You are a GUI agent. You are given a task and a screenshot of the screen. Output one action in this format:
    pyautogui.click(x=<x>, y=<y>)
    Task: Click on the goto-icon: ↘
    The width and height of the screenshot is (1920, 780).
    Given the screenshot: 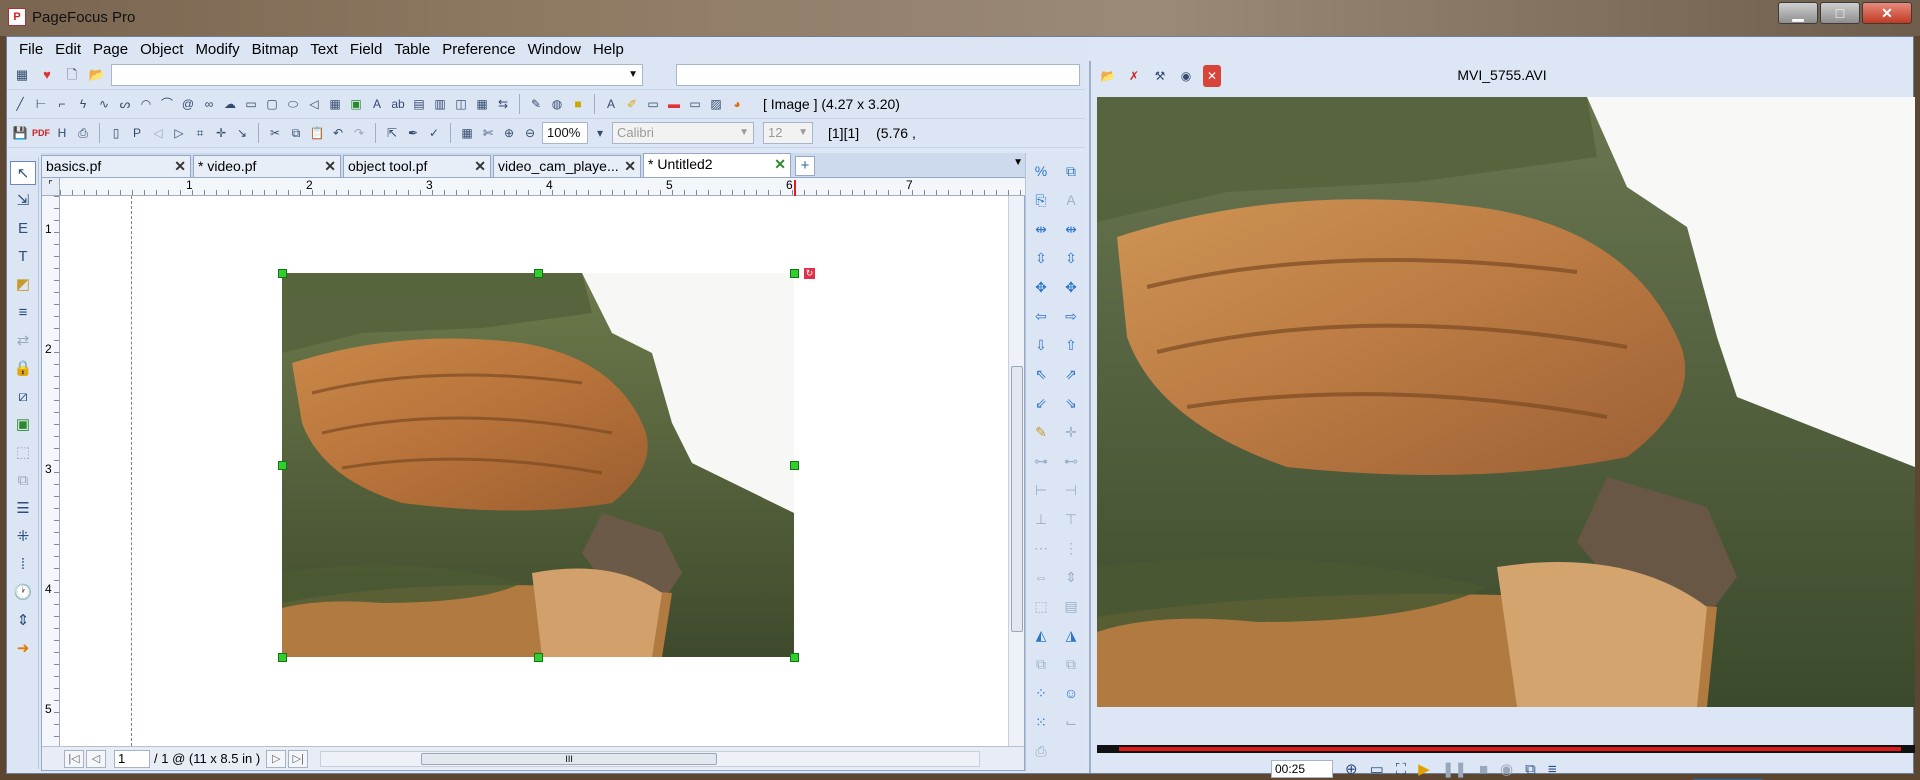 What is the action you would take?
    pyautogui.click(x=242, y=133)
    